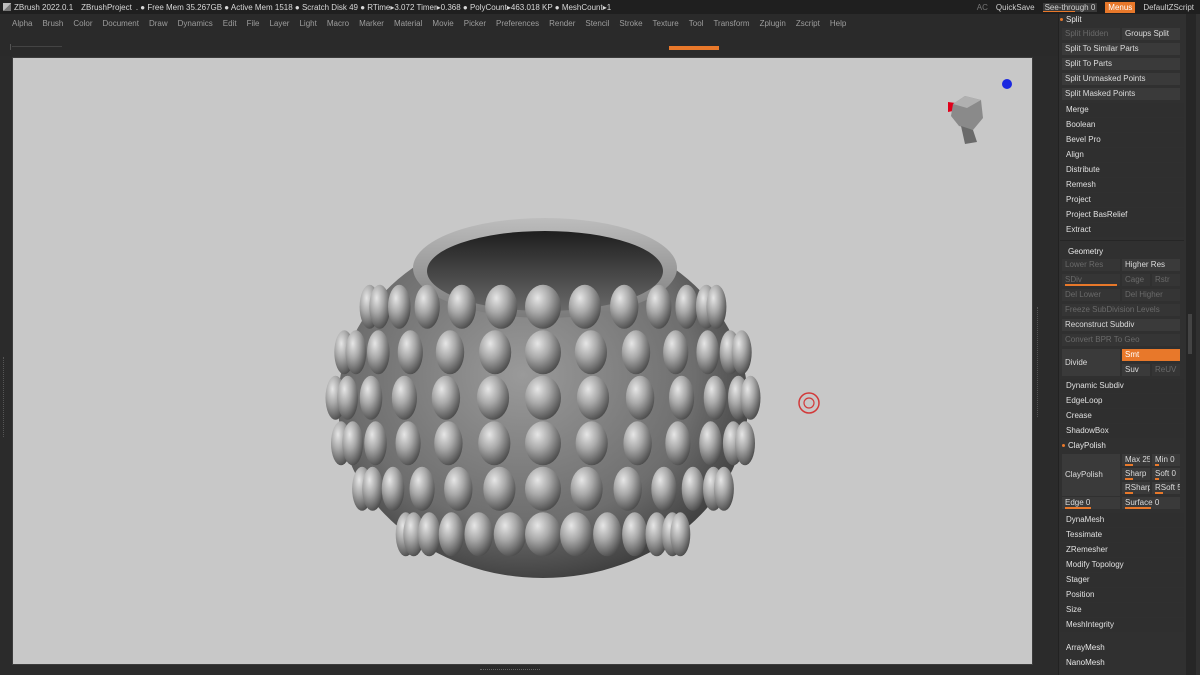 The width and height of the screenshot is (1200, 675). I want to click on menu-transform: Transform, so click(731, 23).